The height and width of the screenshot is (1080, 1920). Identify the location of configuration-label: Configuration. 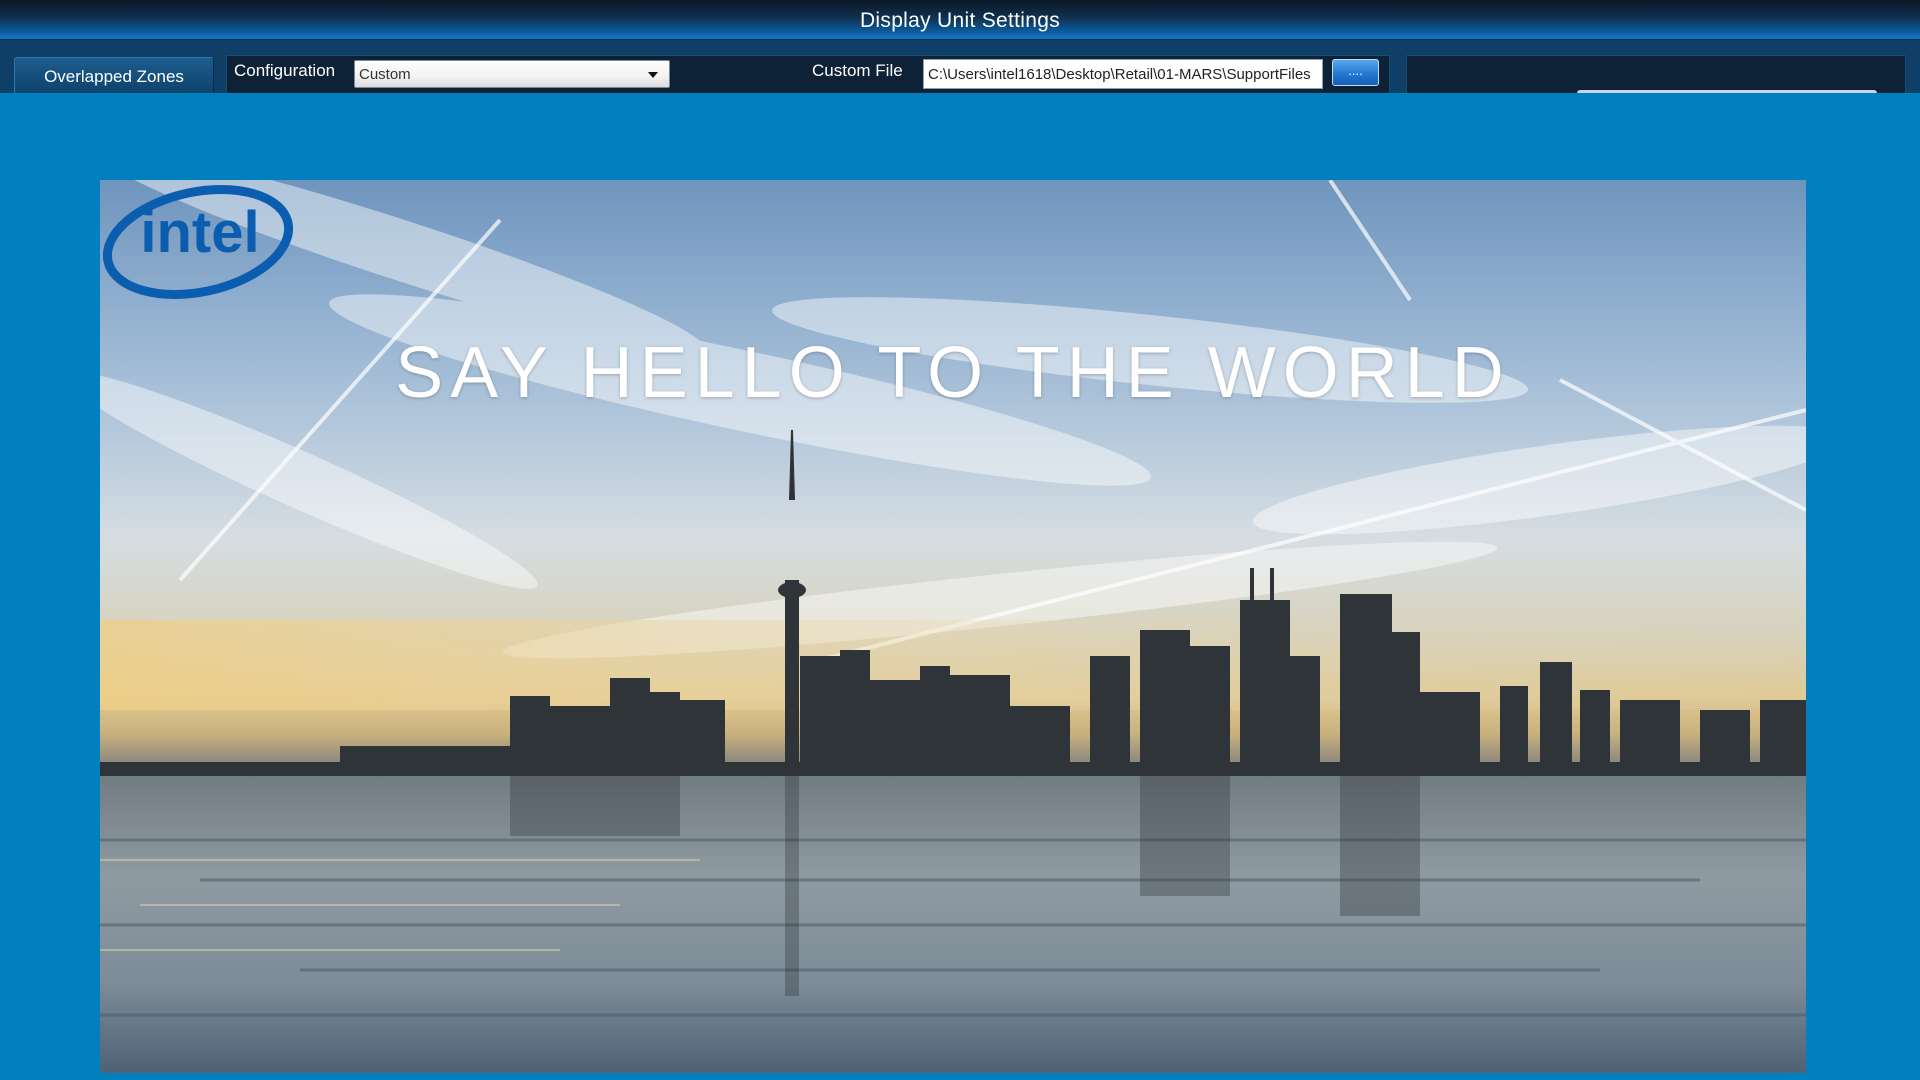
(285, 70).